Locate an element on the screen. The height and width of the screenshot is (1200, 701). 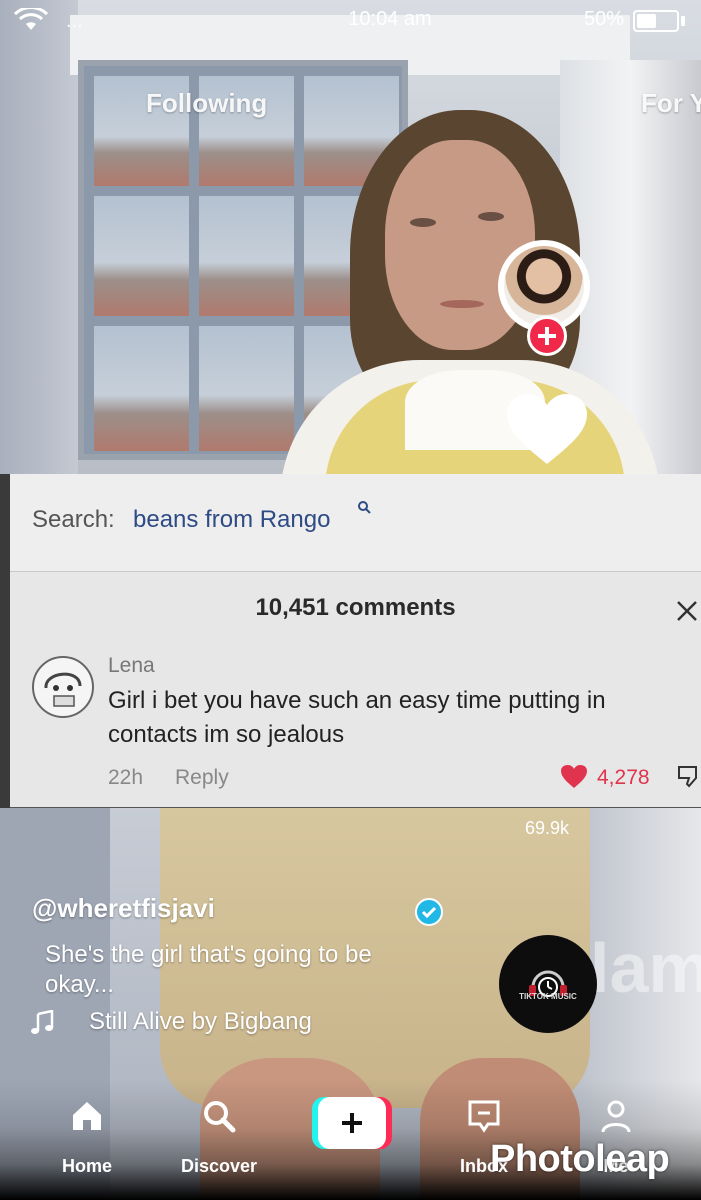
battery-icon is located at coordinates (656, 21).